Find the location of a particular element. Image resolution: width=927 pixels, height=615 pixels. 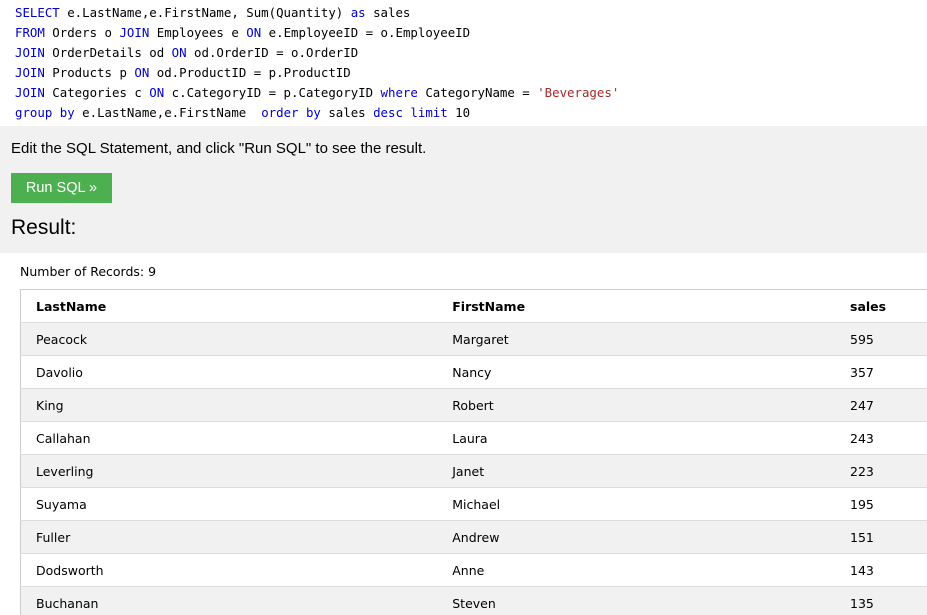

cell-lastname: Leverling is located at coordinates (229, 471).